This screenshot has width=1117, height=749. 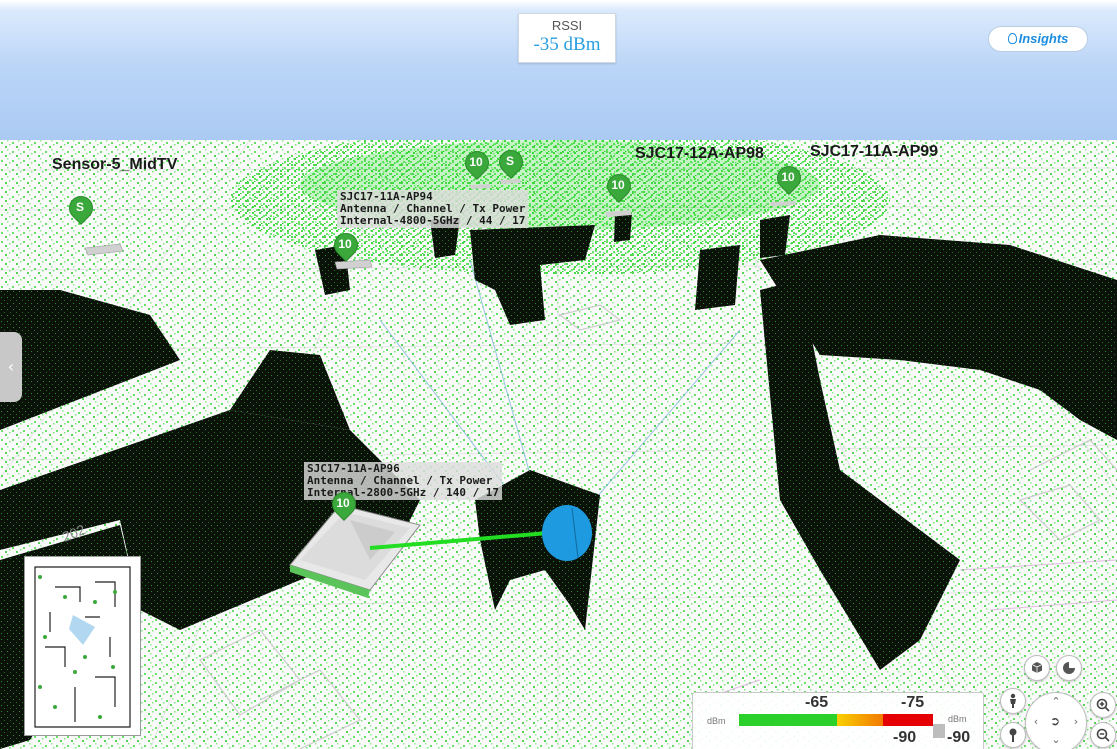 What do you see at coordinates (939, 731) in the screenshot?
I see `legend-bar-none` at bounding box center [939, 731].